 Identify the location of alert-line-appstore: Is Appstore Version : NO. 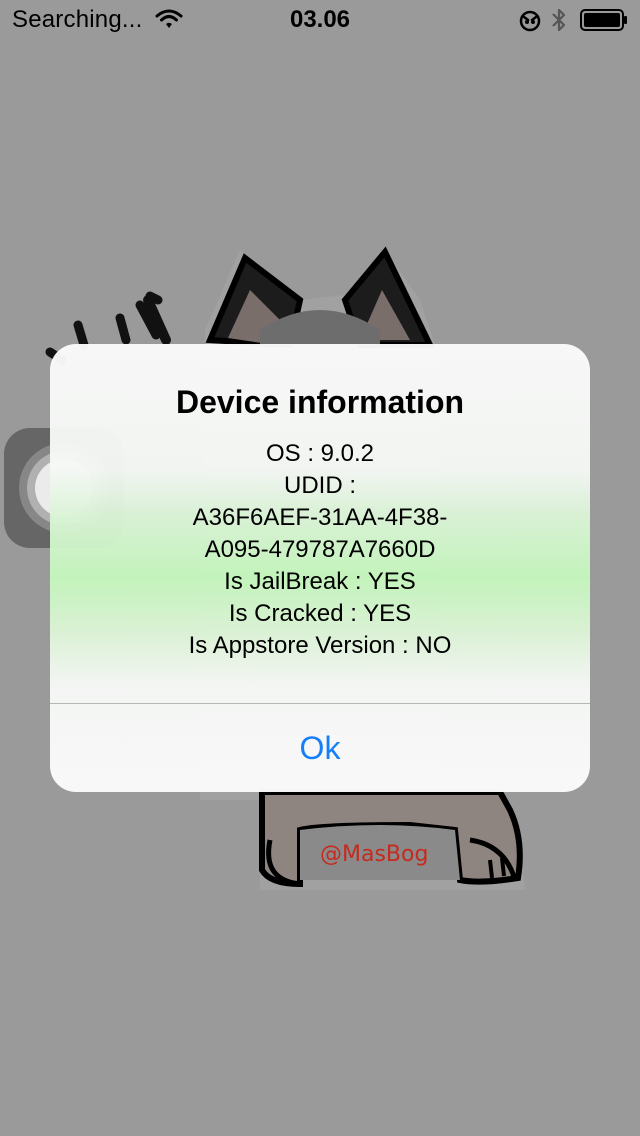
(320, 645).